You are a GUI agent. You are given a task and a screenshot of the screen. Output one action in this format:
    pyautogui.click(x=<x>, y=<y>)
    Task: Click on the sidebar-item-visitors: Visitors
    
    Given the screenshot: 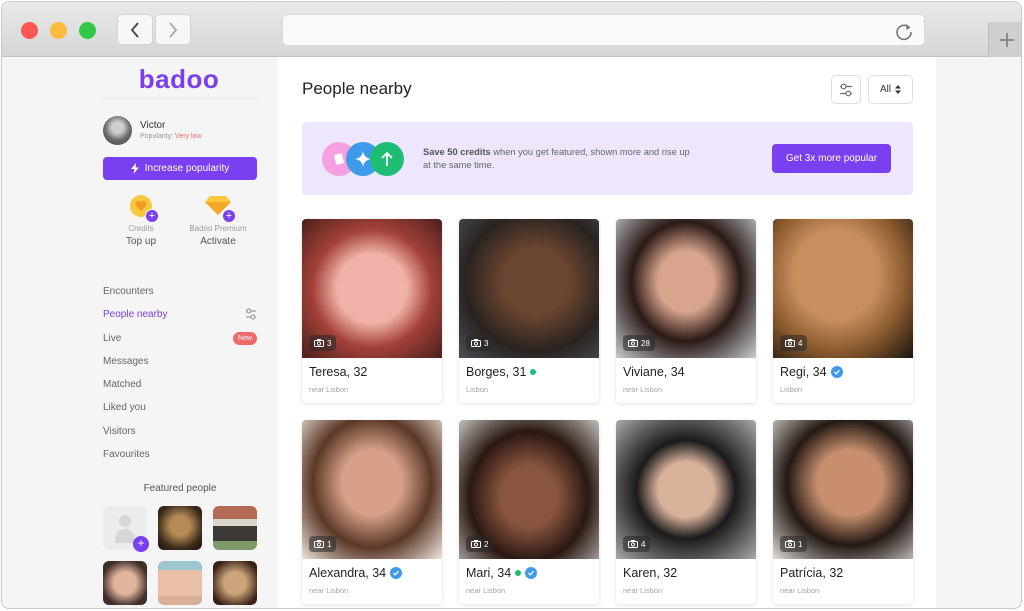 What is the action you would take?
    pyautogui.click(x=180, y=434)
    